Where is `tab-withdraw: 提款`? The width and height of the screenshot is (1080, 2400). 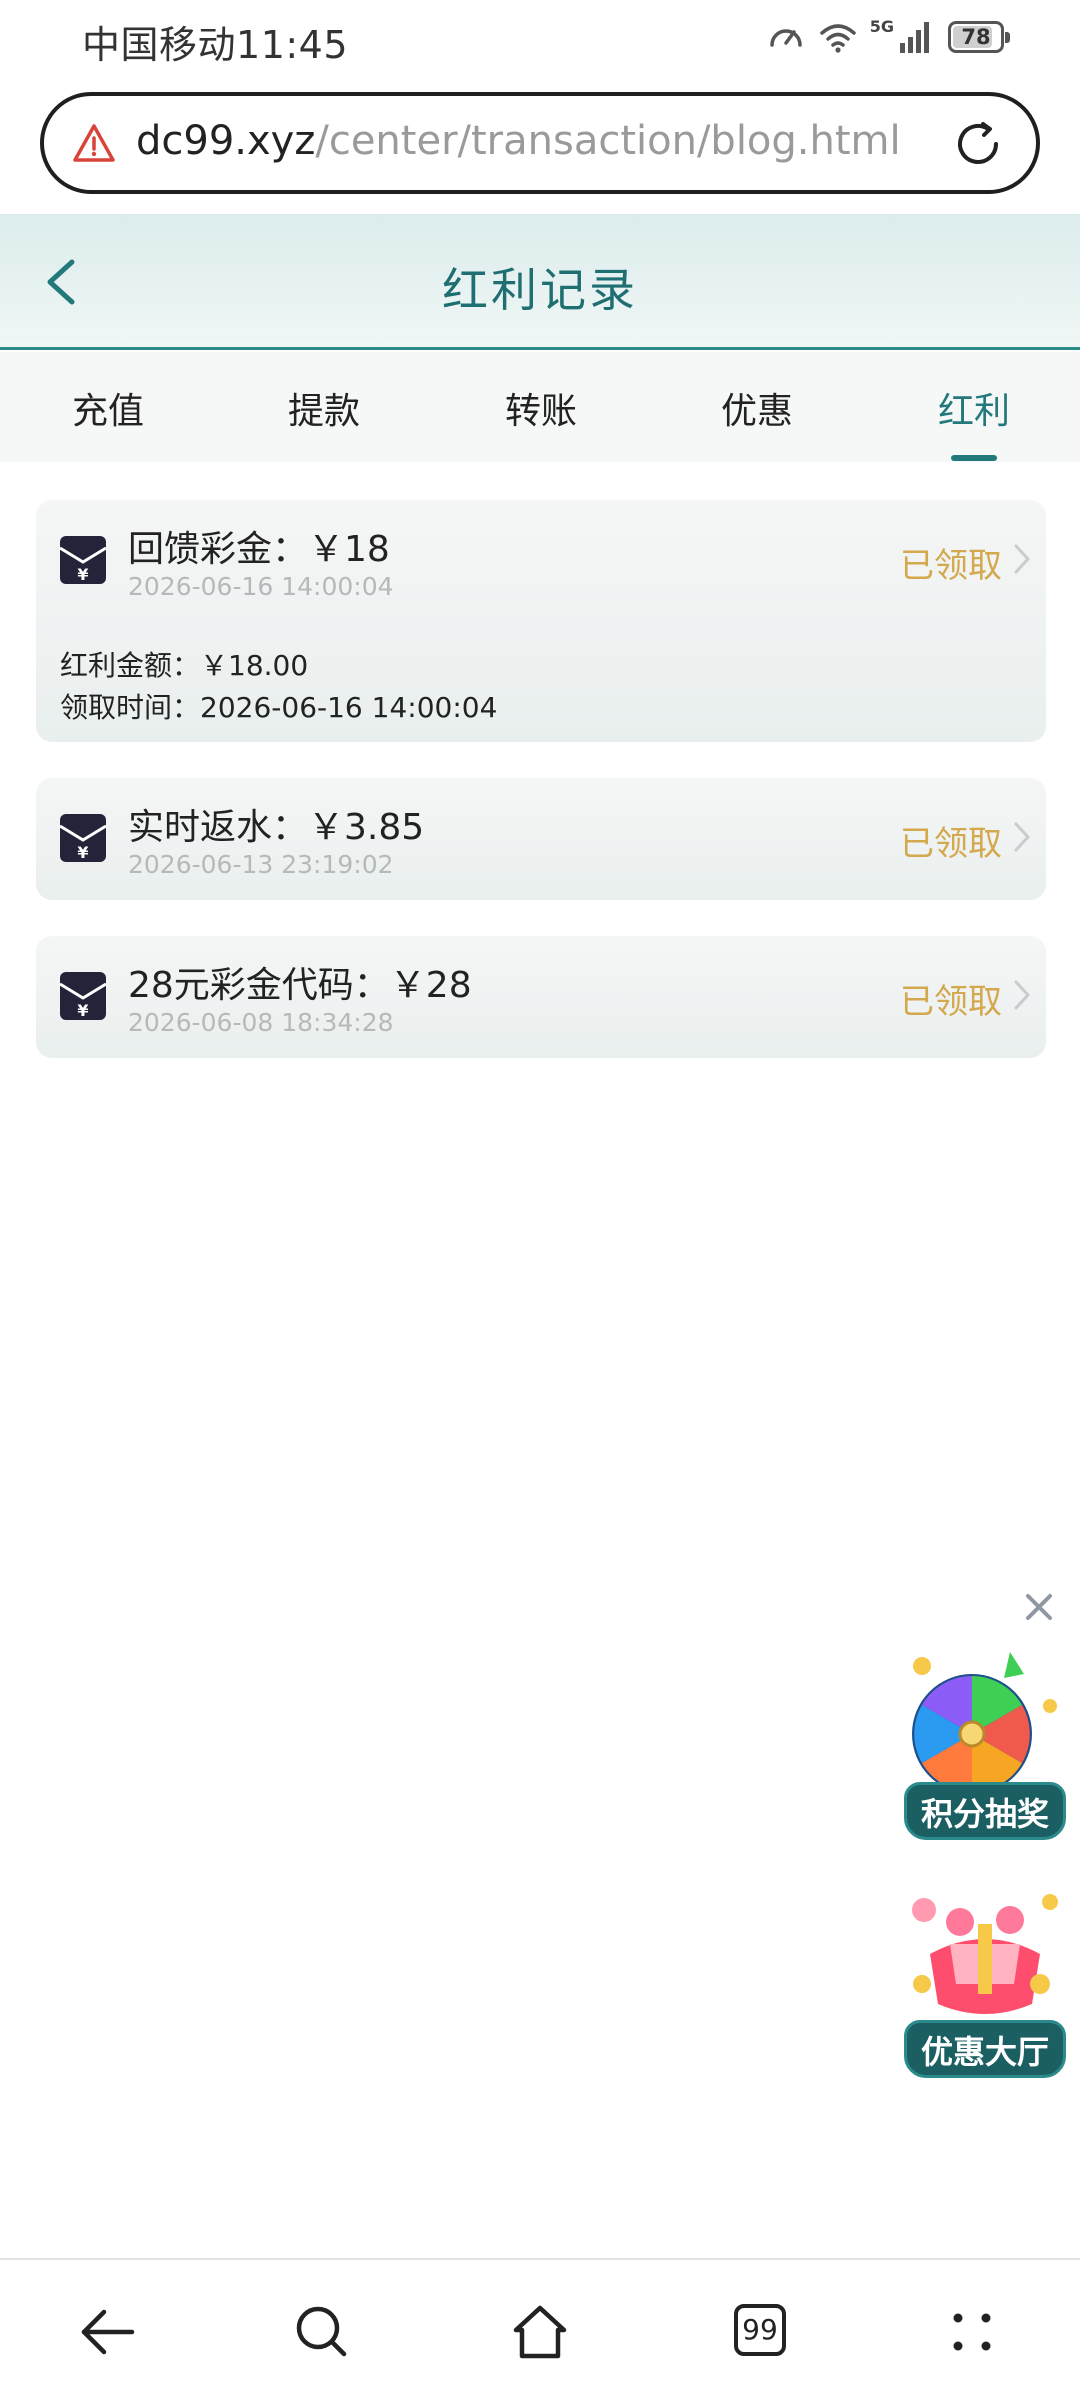
tab-withdraw: 提款 is located at coordinates (324, 408).